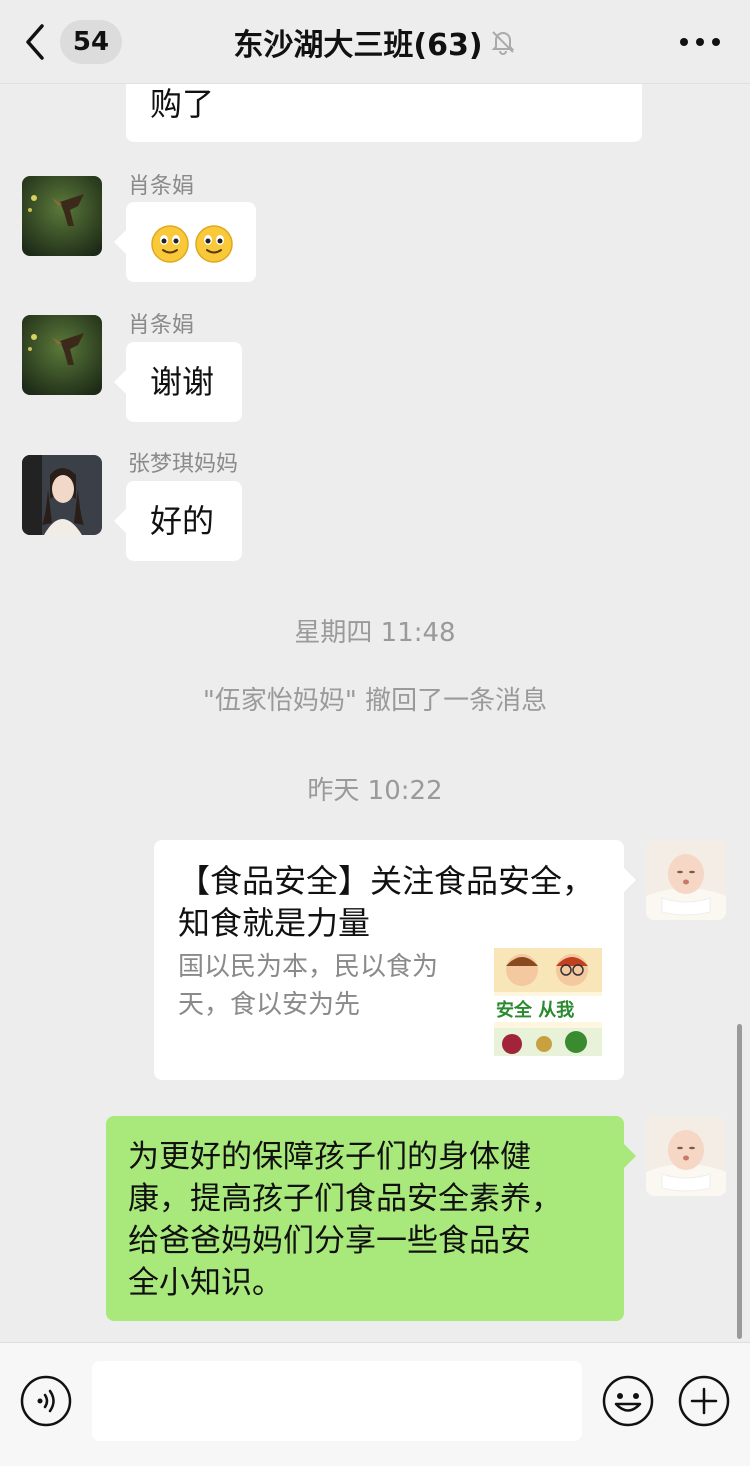 This screenshot has height=1466, width=750. I want to click on chat-title: 东沙湖大三班(63), so click(358, 45).